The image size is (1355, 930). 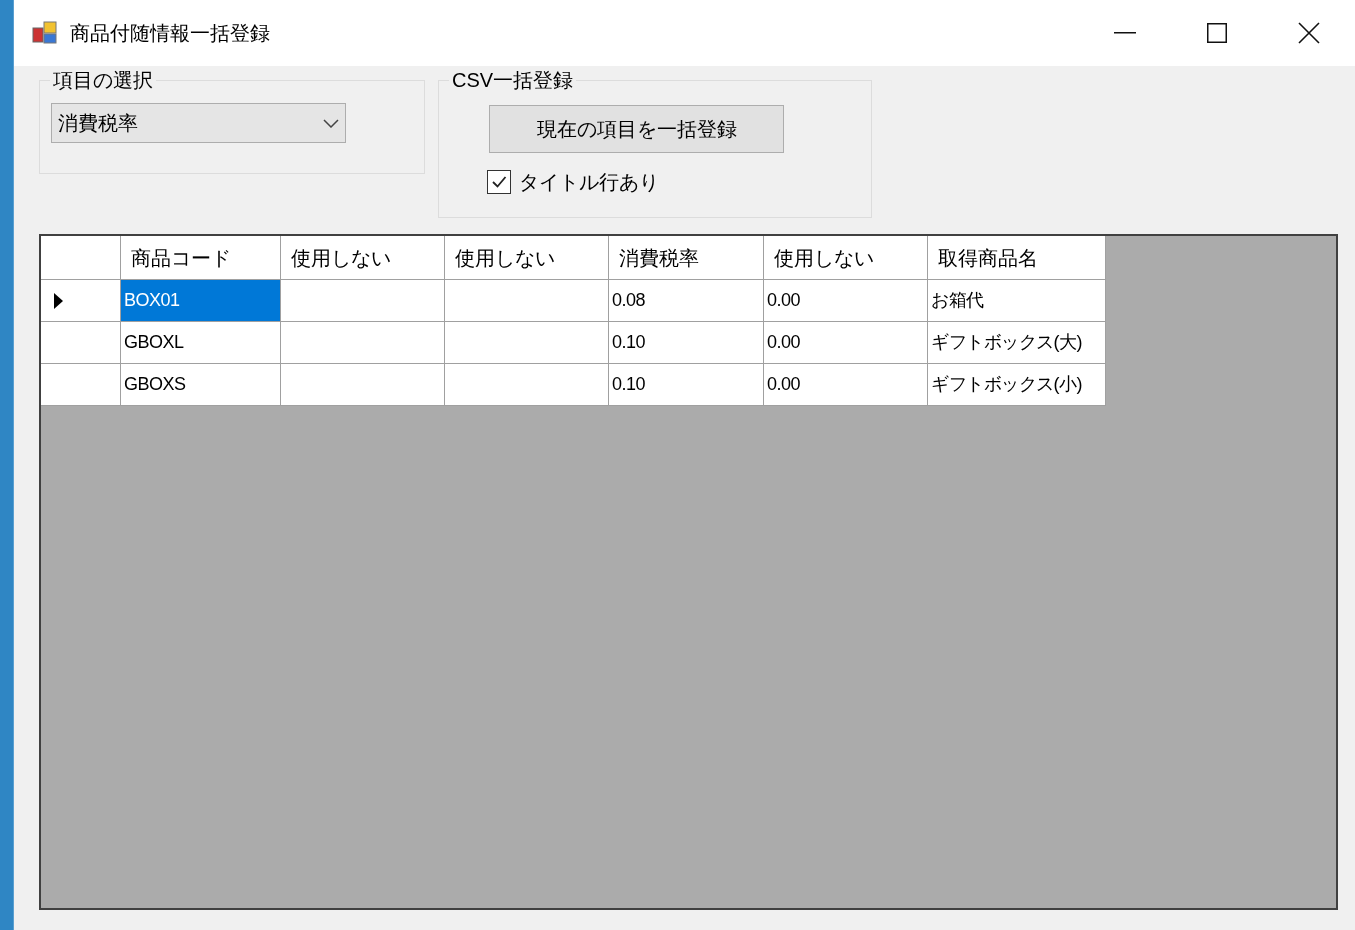 What do you see at coordinates (1017, 258) in the screenshot?
I see `column-header: 取得商品名` at bounding box center [1017, 258].